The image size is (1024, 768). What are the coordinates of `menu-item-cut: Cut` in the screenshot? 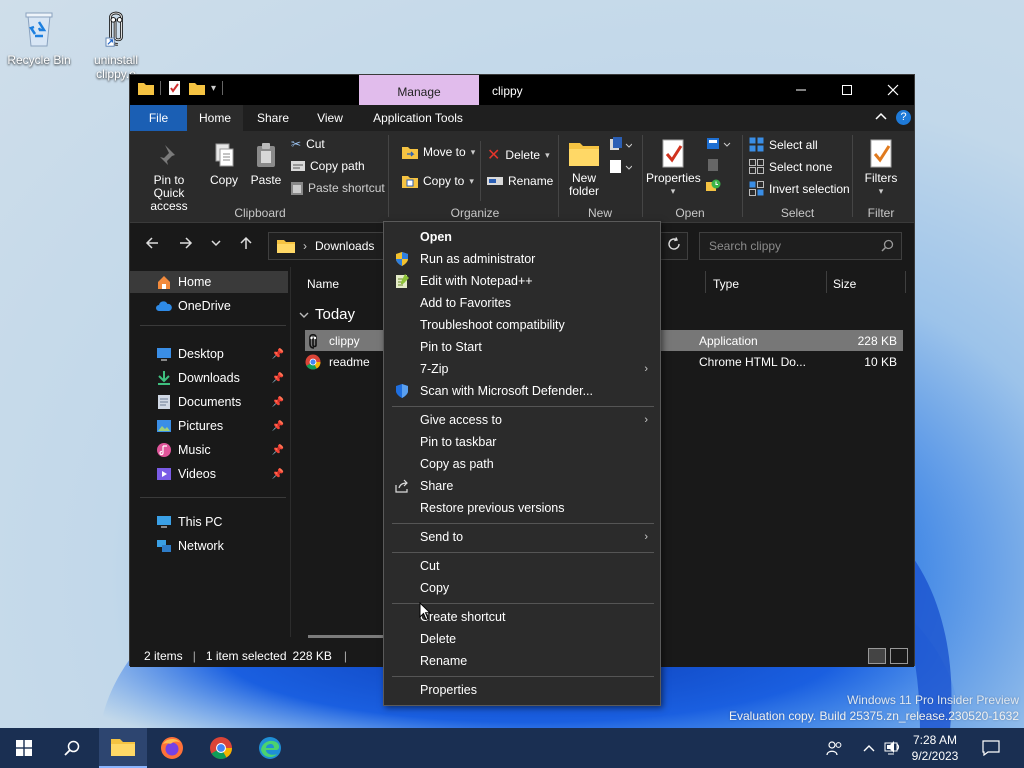 It's located at (522, 566).